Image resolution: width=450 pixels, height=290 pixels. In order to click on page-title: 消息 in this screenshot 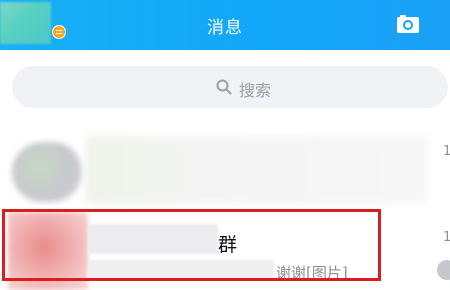, I will do `click(225, 28)`.